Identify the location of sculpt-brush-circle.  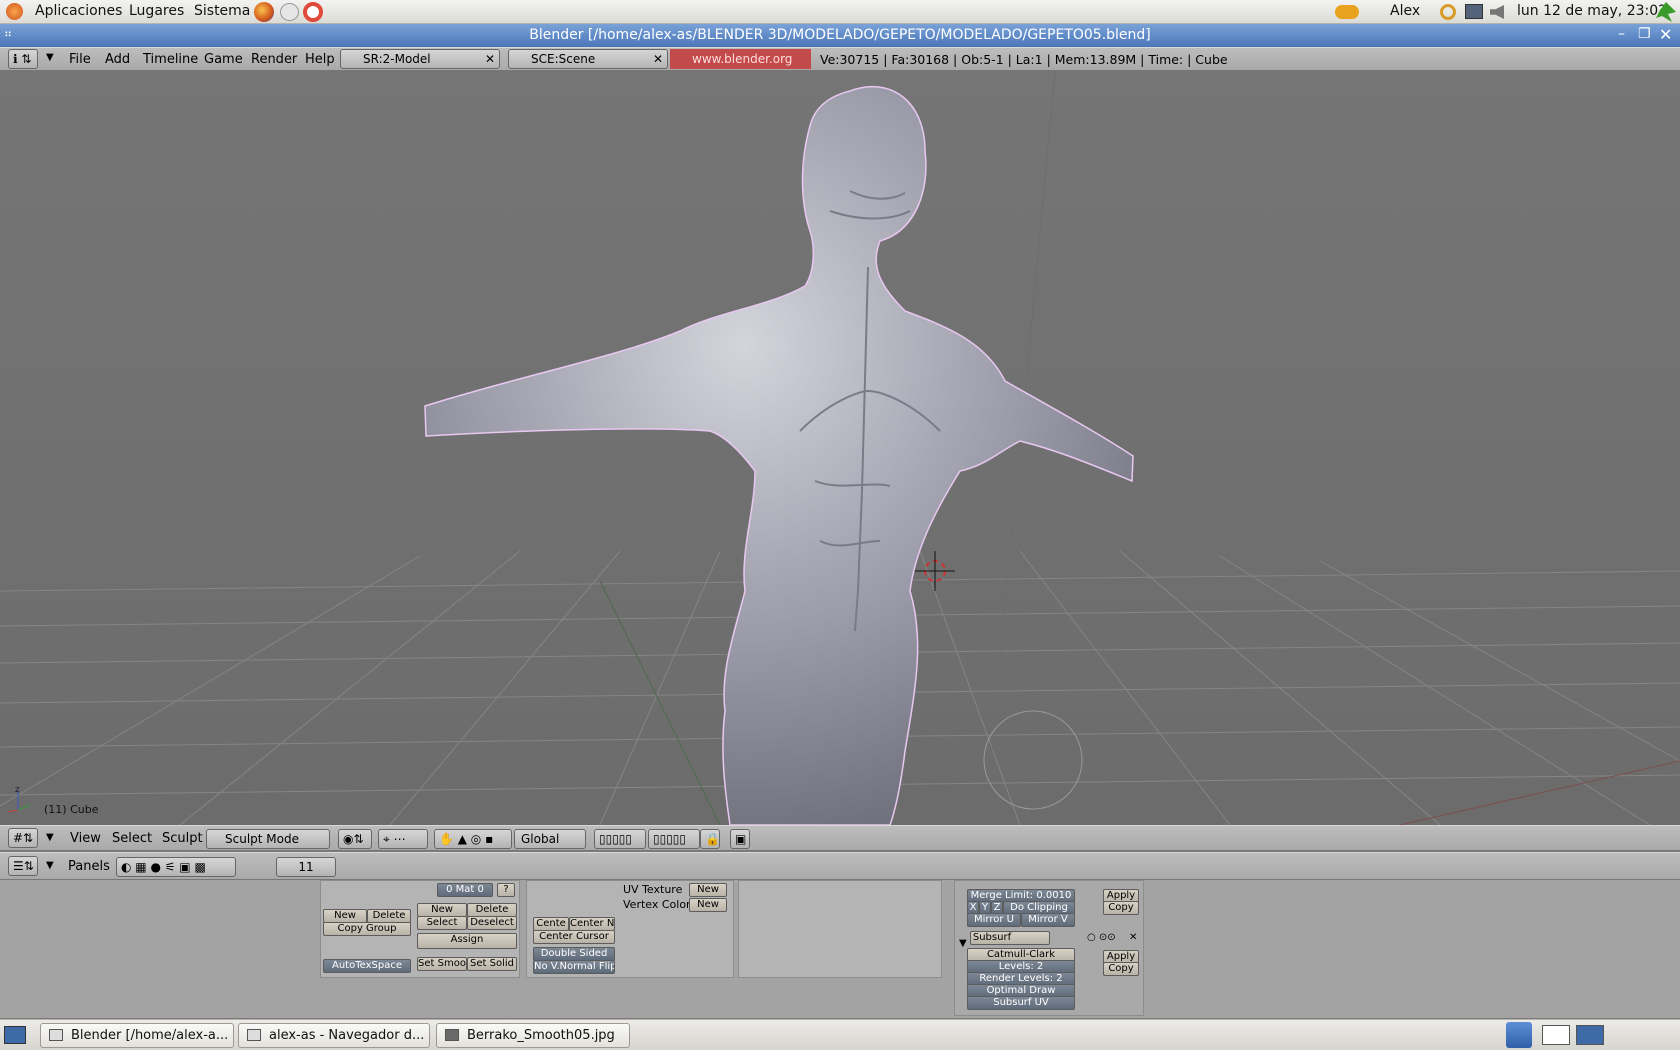
(1033, 760).